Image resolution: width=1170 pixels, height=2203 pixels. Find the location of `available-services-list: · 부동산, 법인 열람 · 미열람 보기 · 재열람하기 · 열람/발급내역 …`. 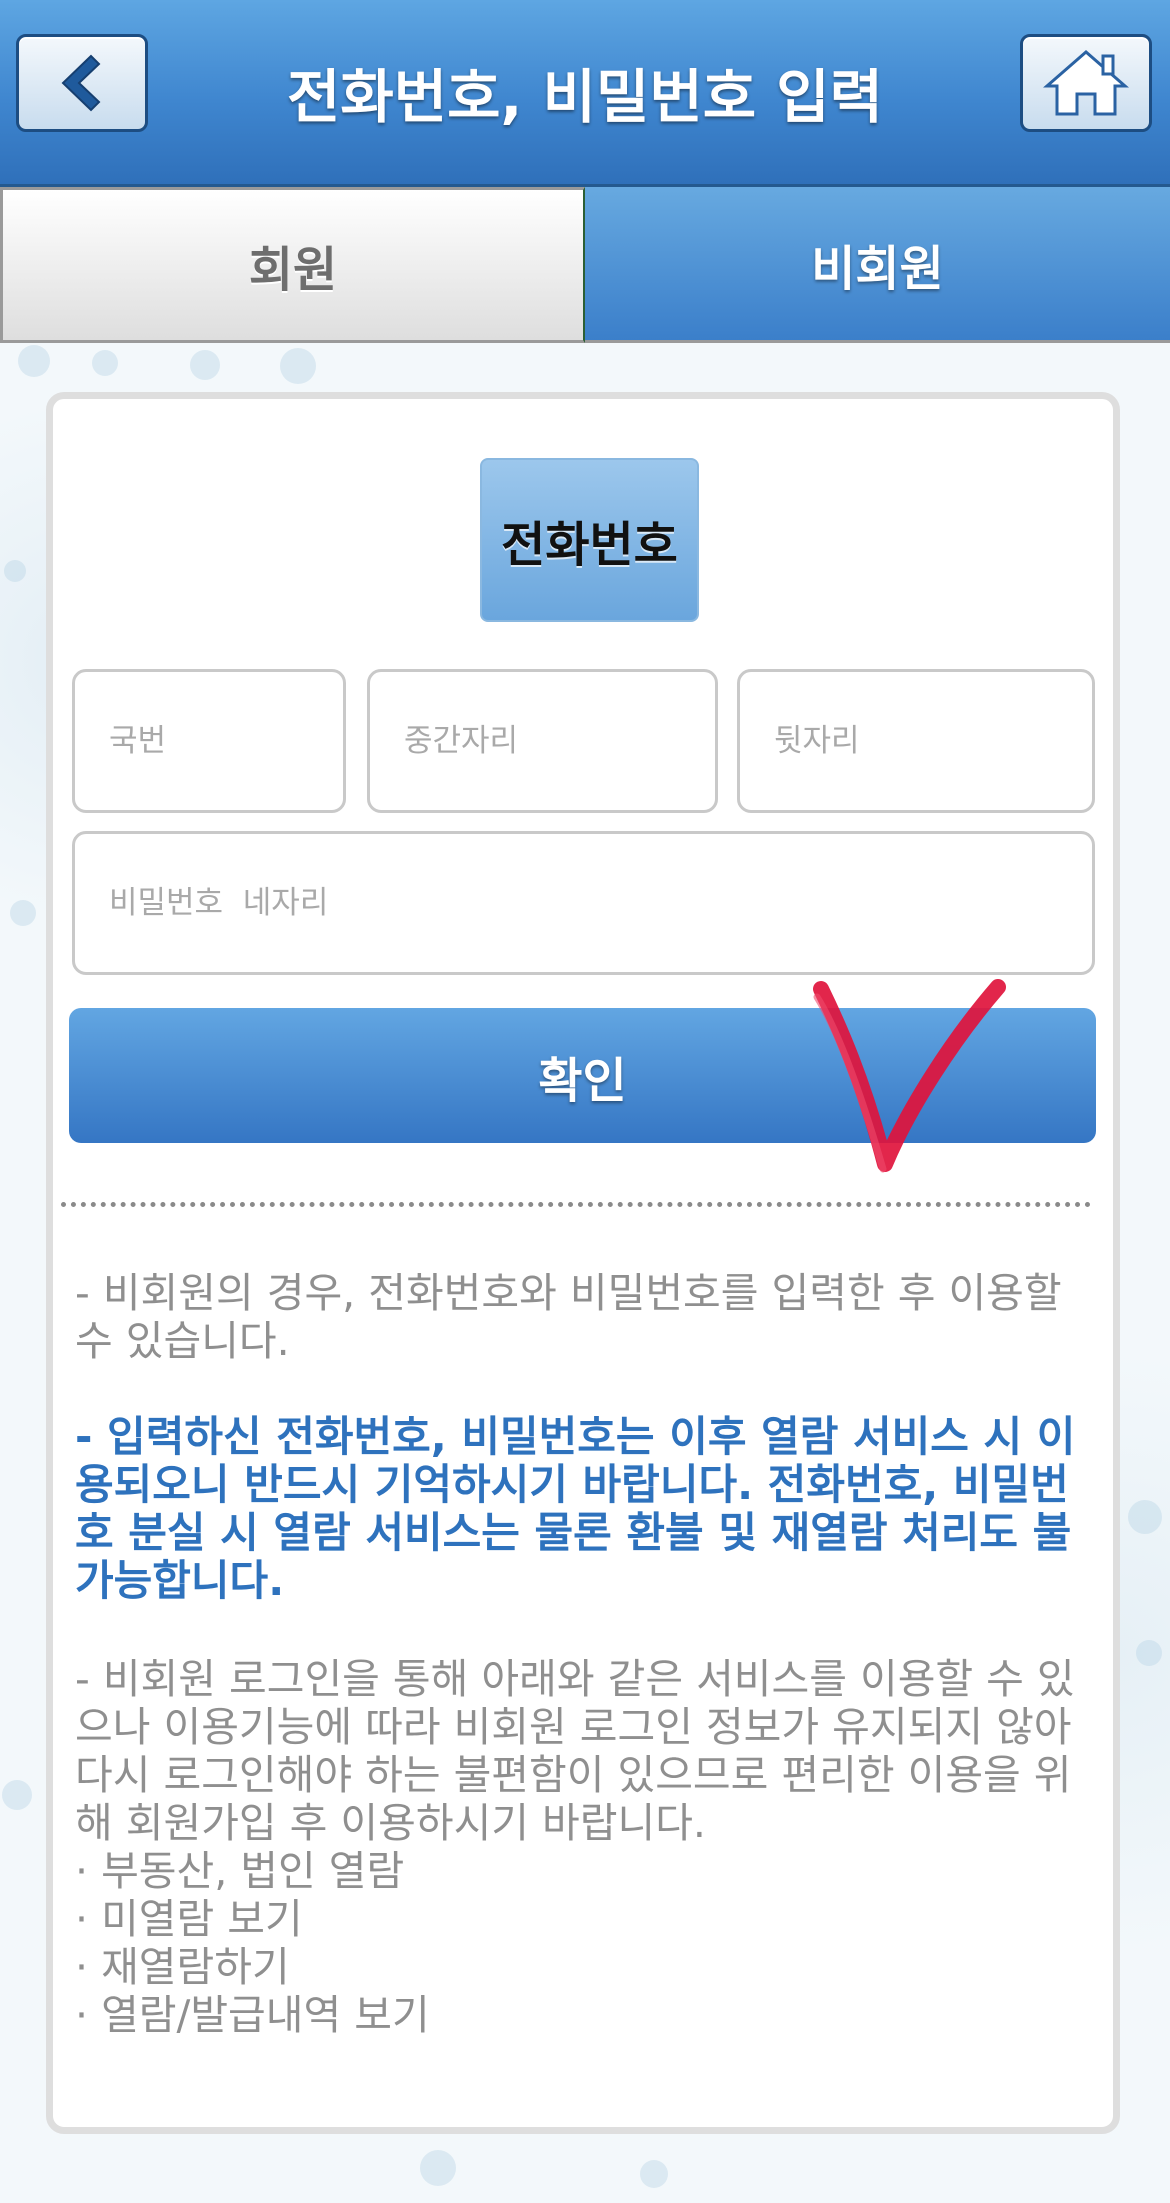

available-services-list: · 부동산, 법인 열람 · 미열람 보기 · 재열람하기 · 열람/발급내역 … is located at coordinates (580, 1943).